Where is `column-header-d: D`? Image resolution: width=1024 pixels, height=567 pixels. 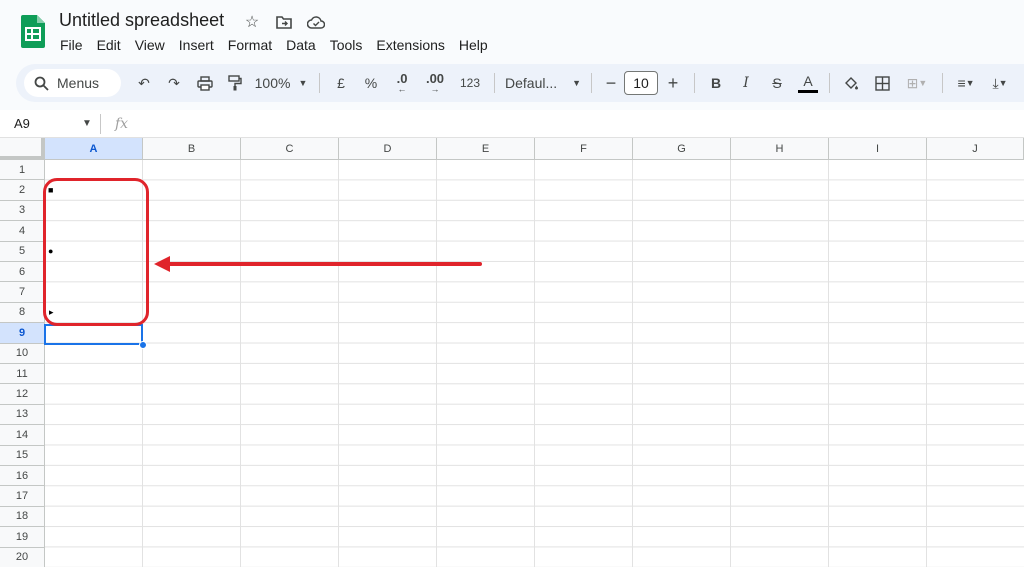 column-header-d: D is located at coordinates (388, 149).